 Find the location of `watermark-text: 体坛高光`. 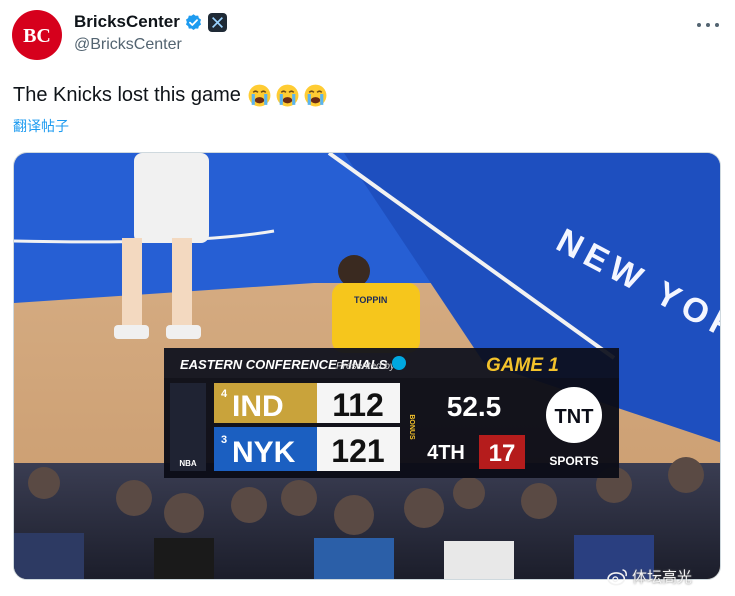

watermark-text: 体坛高光 is located at coordinates (662, 577).